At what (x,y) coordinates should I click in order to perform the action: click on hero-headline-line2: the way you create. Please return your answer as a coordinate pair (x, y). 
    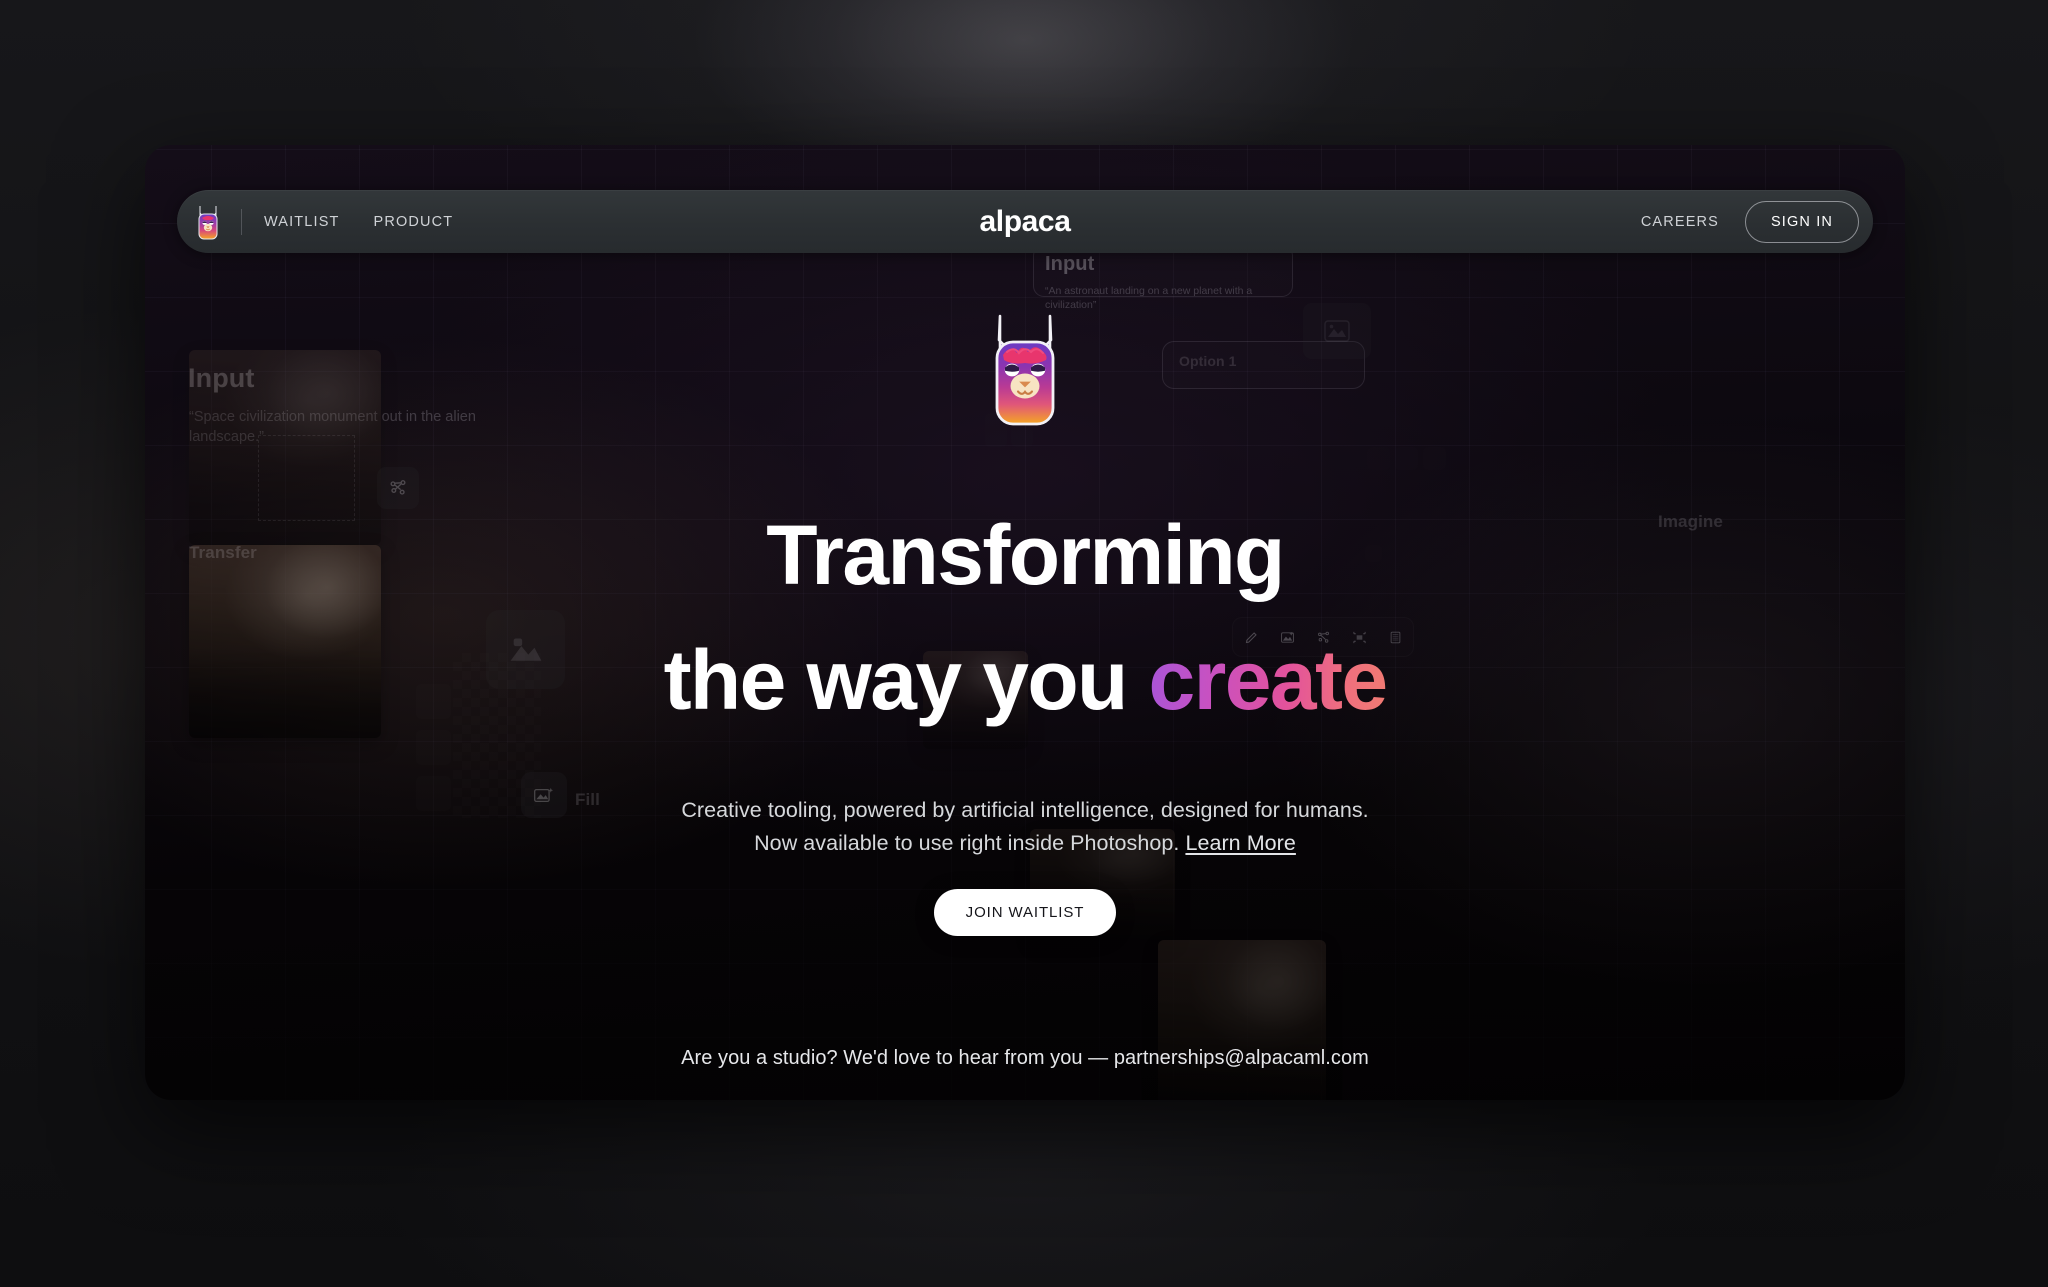
    Looking at the image, I should click on (1025, 680).